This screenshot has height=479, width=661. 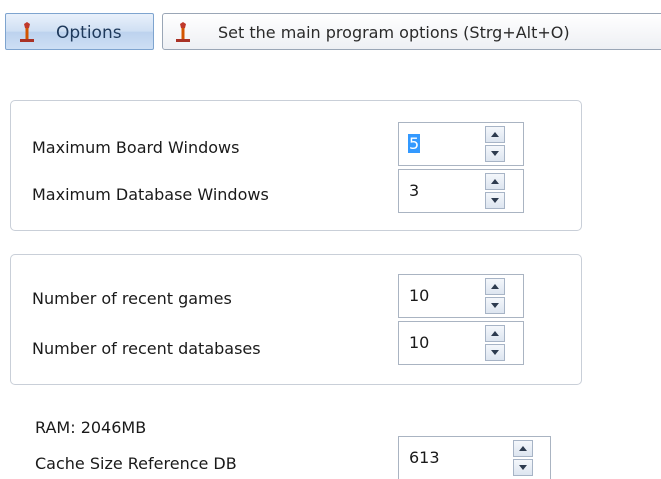 I want to click on recent-games-label: Number of recent games, so click(x=132, y=298).